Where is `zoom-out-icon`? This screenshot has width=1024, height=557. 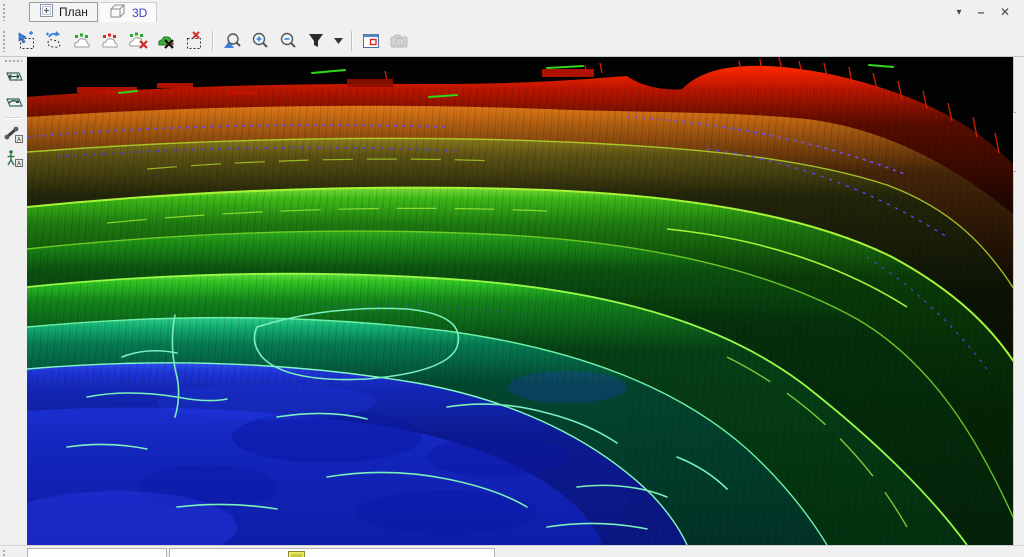 zoom-out-icon is located at coordinates (288, 40).